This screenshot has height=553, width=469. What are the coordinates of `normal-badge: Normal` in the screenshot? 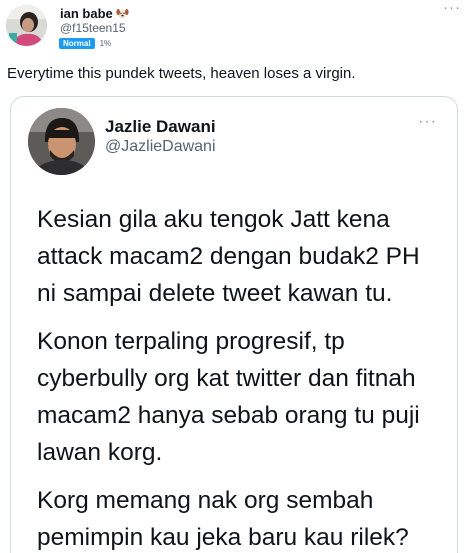 It's located at (77, 43).